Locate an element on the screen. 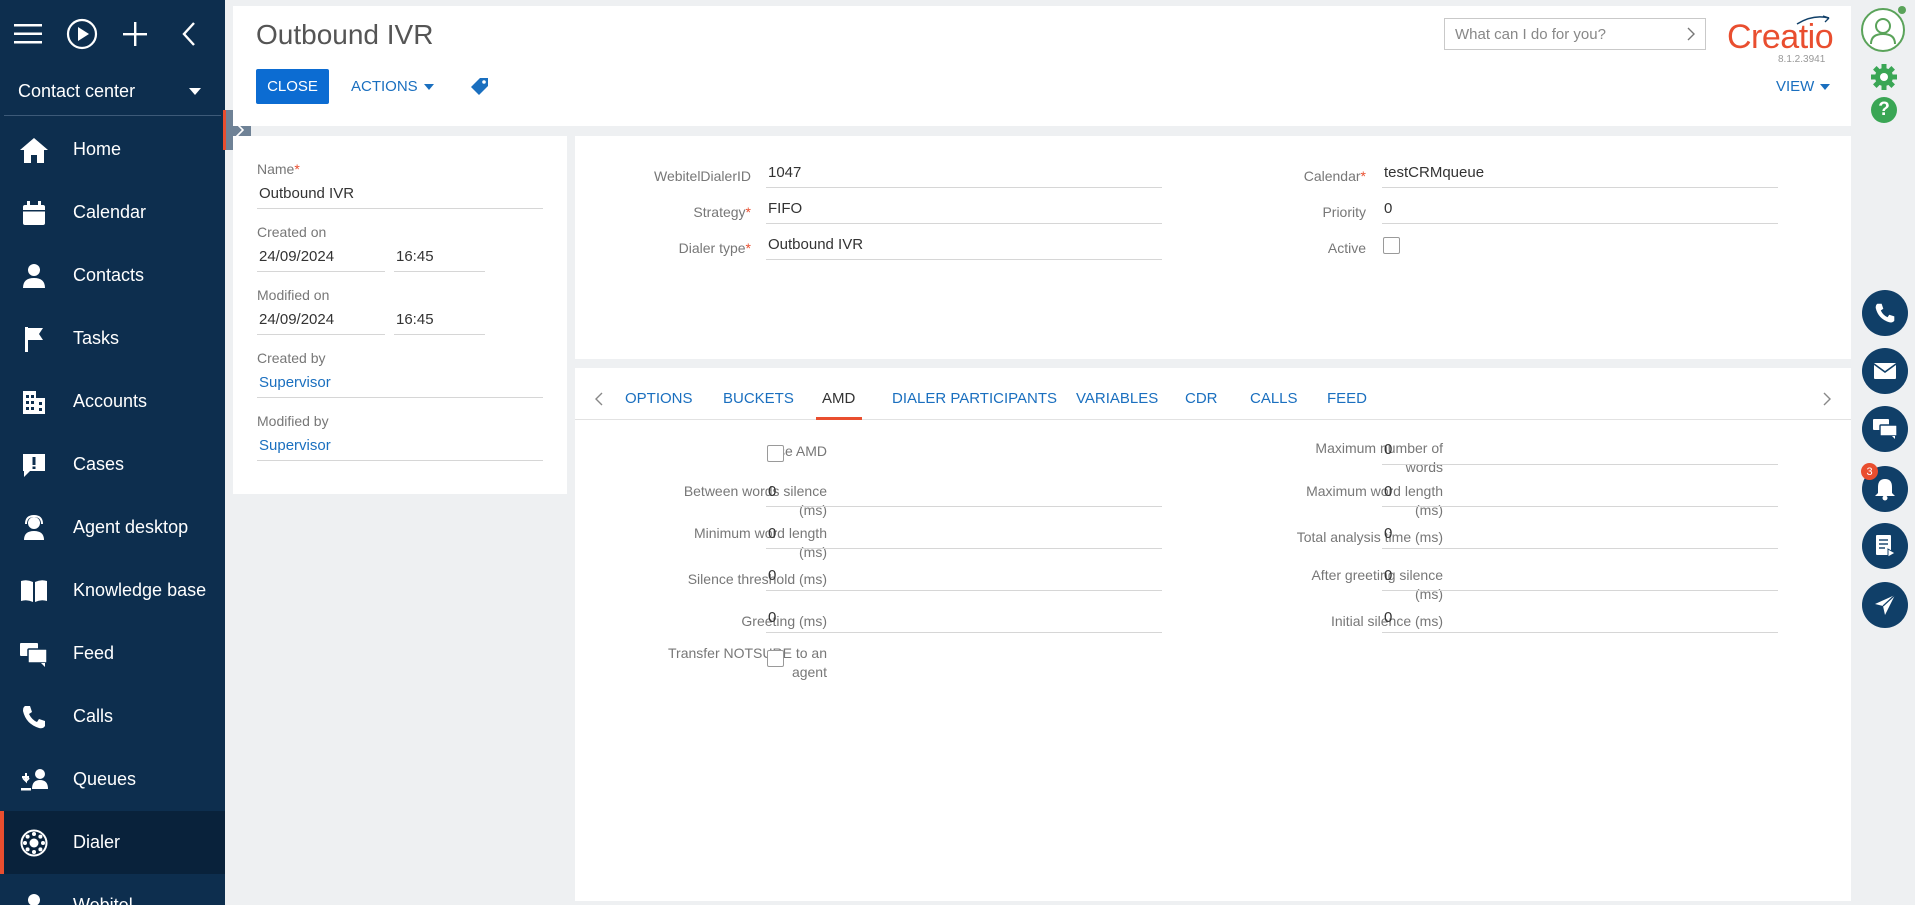 The height and width of the screenshot is (905, 1915). sidebar-item-queues: Queues is located at coordinates (112, 779).